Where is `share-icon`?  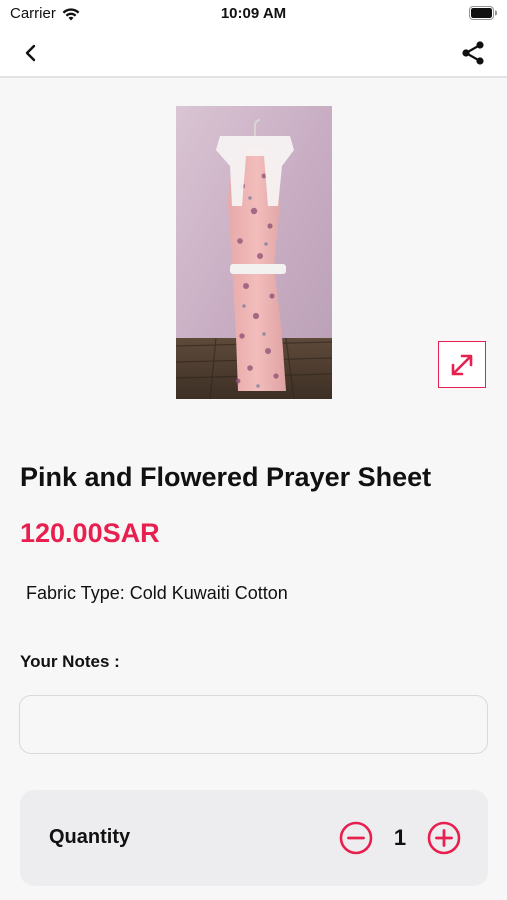
share-icon is located at coordinates (473, 53).